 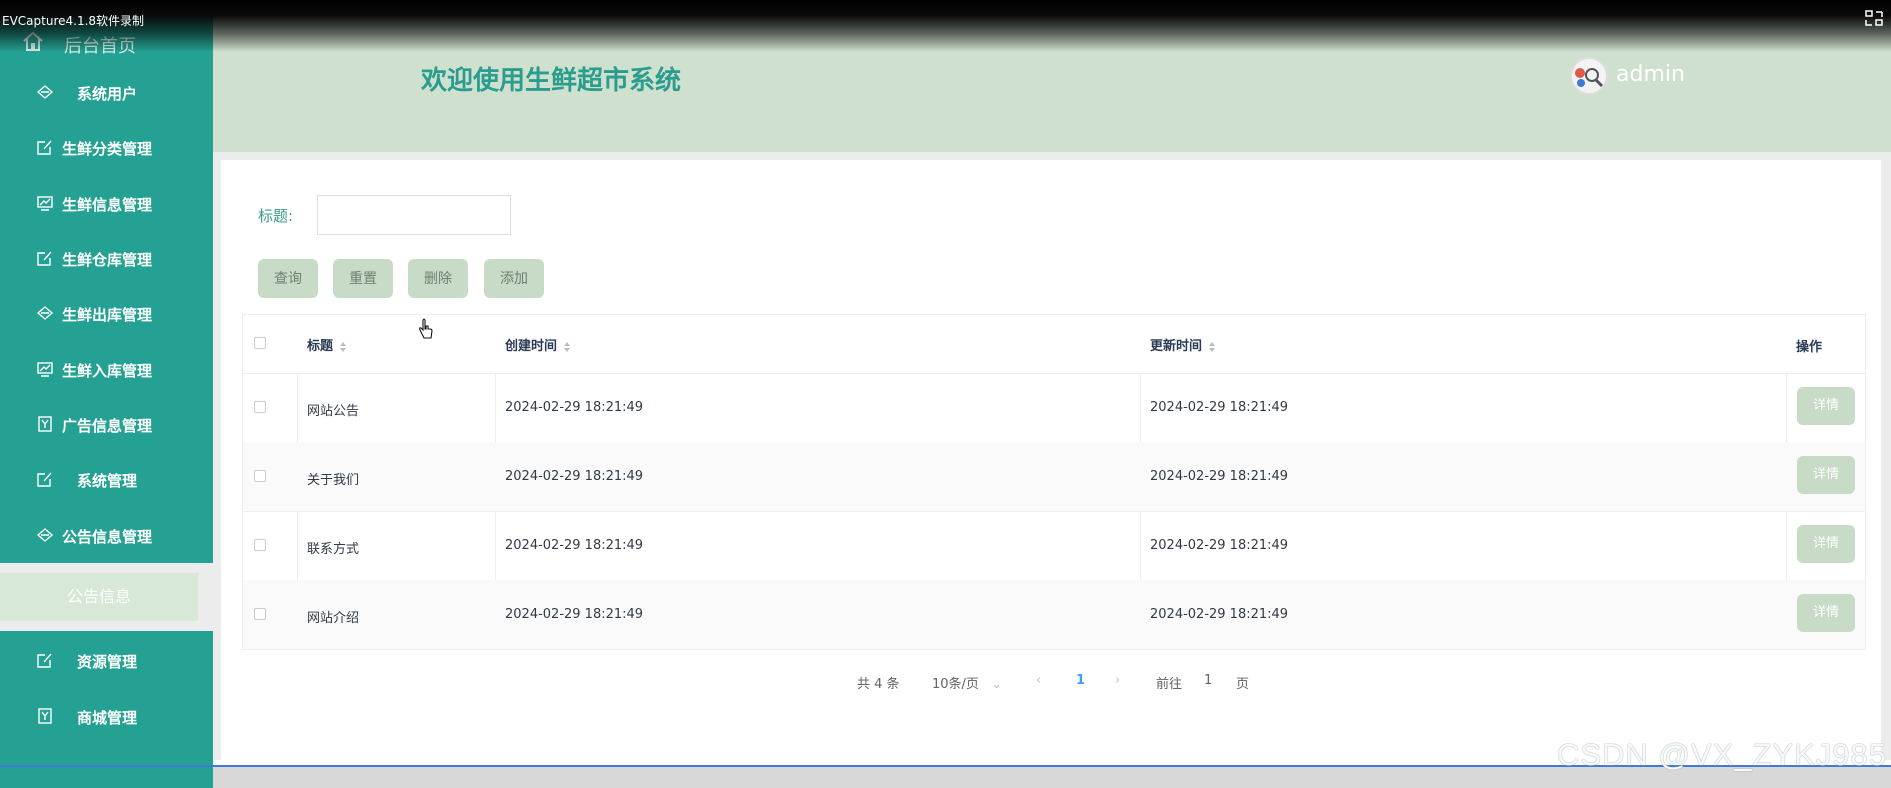 What do you see at coordinates (551, 81) in the screenshot?
I see `page-title: 欢迎使用生鲜超市系统` at bounding box center [551, 81].